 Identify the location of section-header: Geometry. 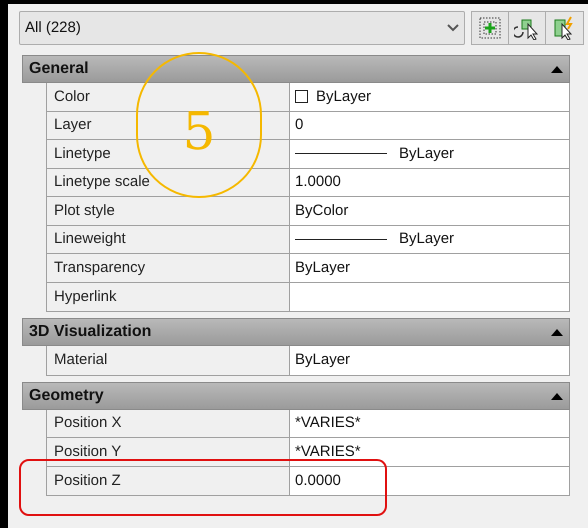
(296, 396).